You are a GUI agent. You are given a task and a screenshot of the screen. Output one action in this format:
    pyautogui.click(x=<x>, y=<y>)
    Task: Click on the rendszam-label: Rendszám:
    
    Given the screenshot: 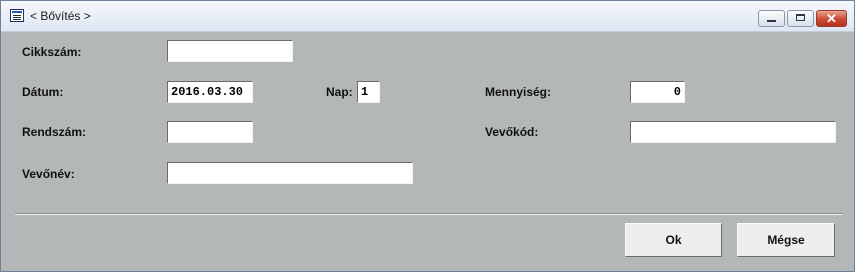 What is the action you would take?
    pyautogui.click(x=54, y=132)
    